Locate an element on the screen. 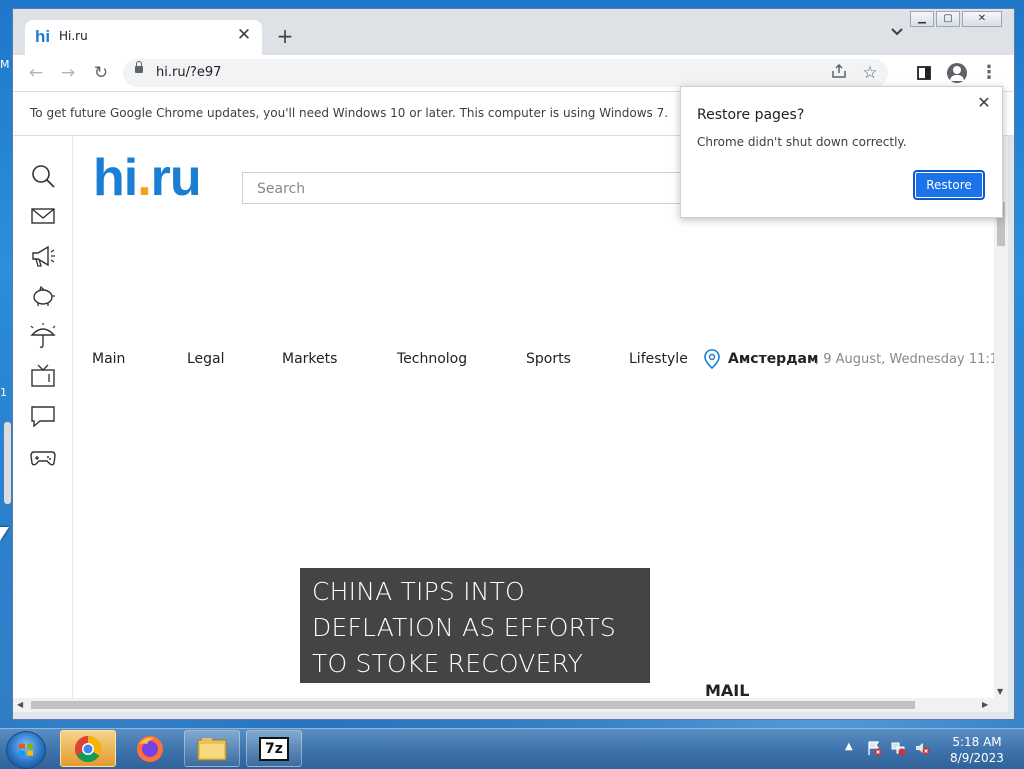  logo-part-ru: ru is located at coordinates (176, 178).